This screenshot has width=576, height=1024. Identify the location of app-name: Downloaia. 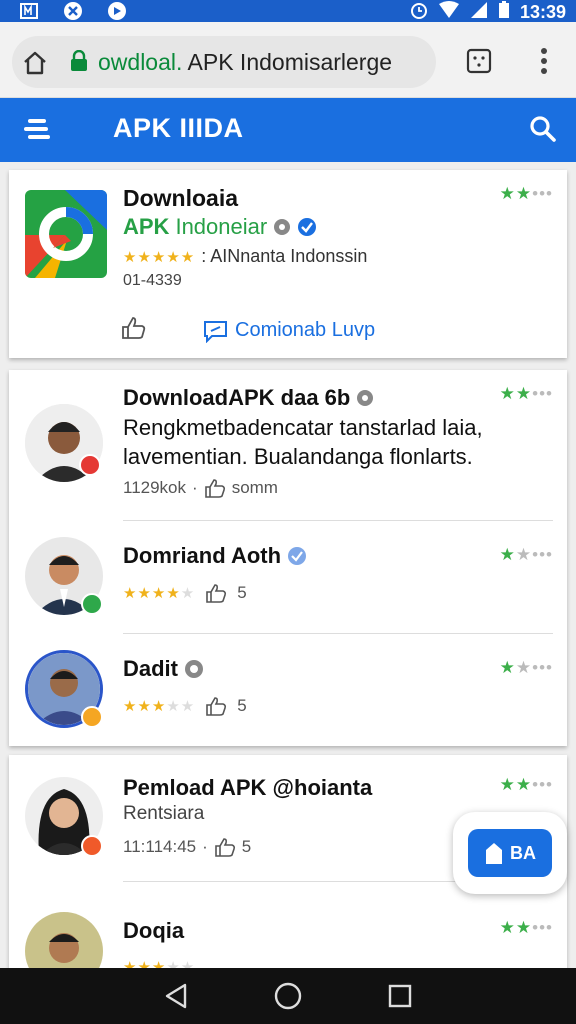
(181, 198).